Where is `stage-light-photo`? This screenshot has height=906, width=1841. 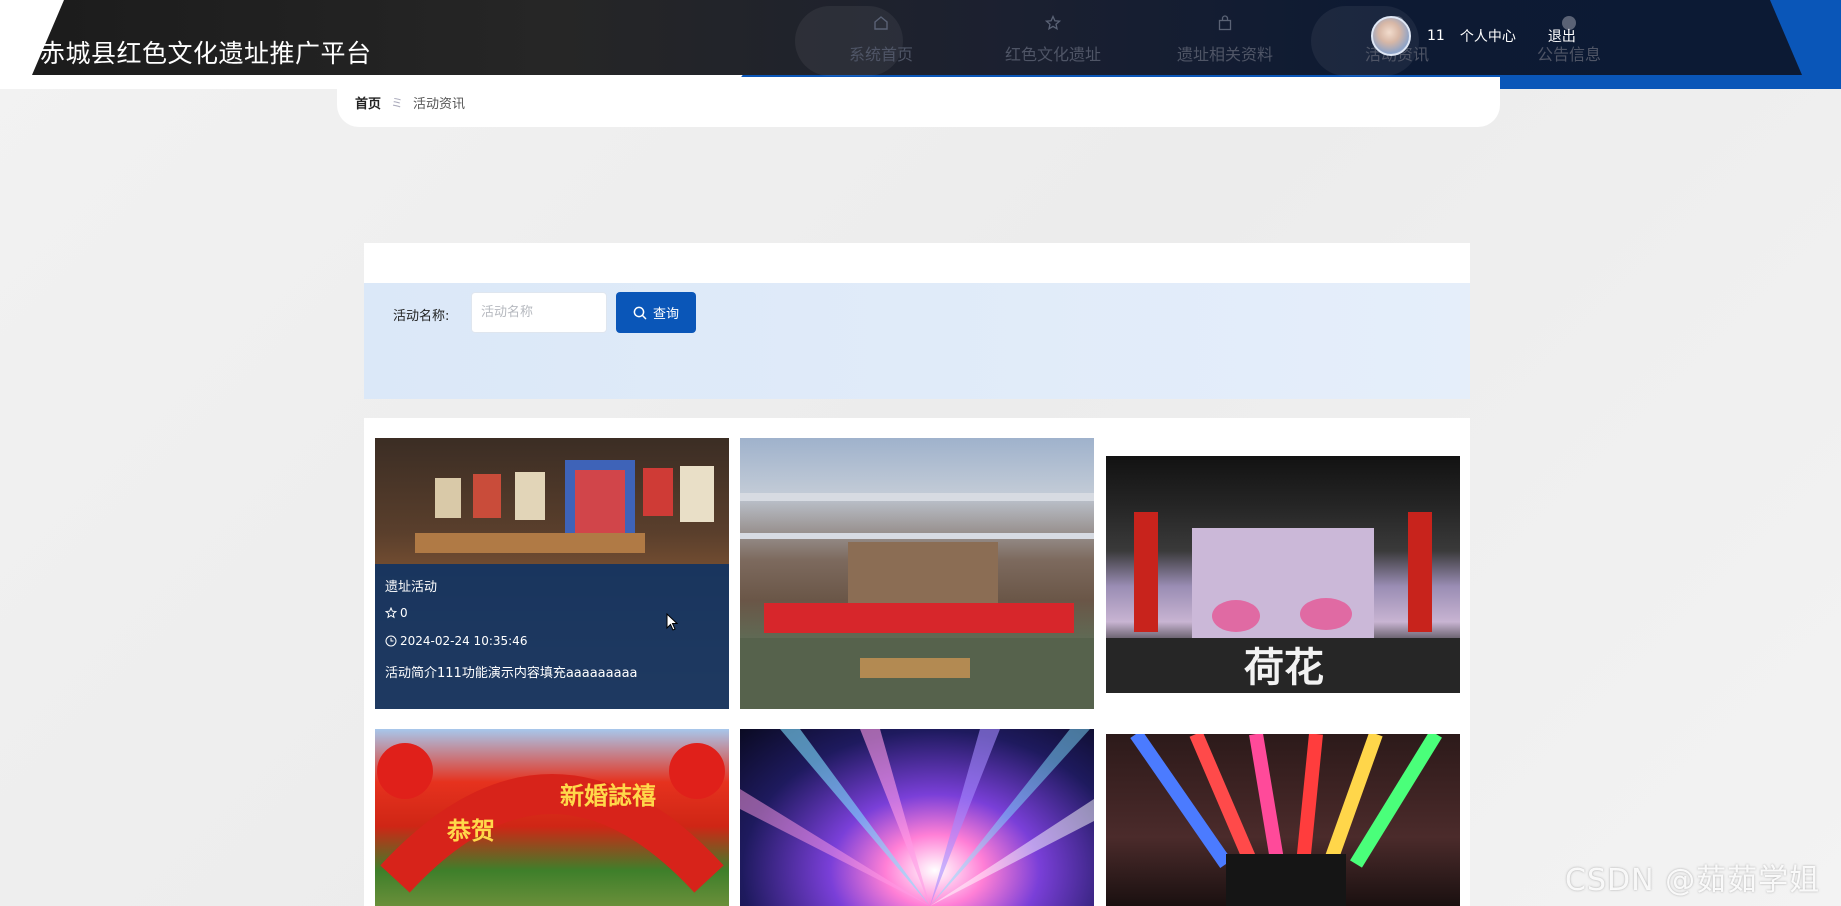 stage-light-photo is located at coordinates (917, 817).